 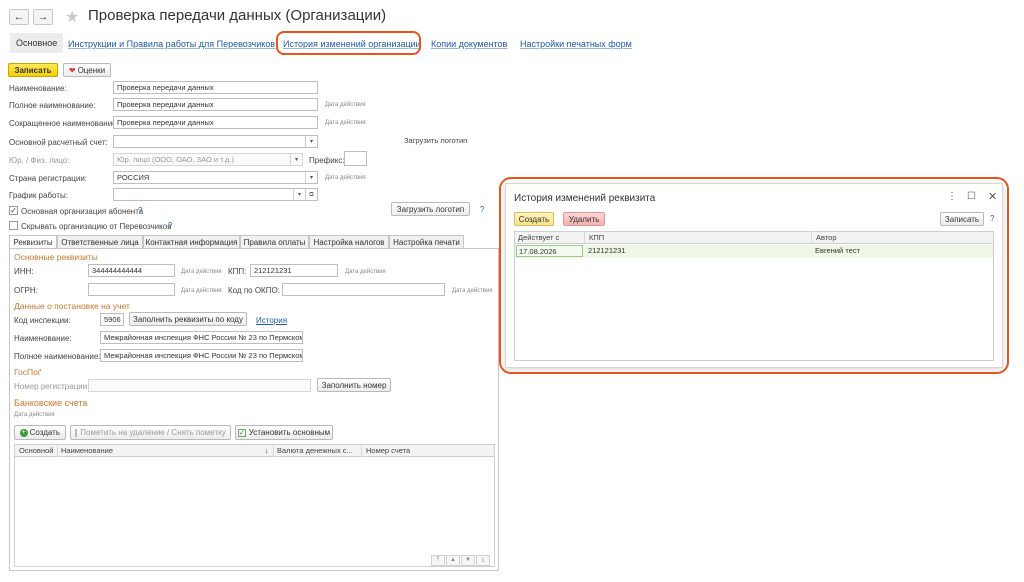 I want to click on tab-main: Основное, so click(x=37, y=43).